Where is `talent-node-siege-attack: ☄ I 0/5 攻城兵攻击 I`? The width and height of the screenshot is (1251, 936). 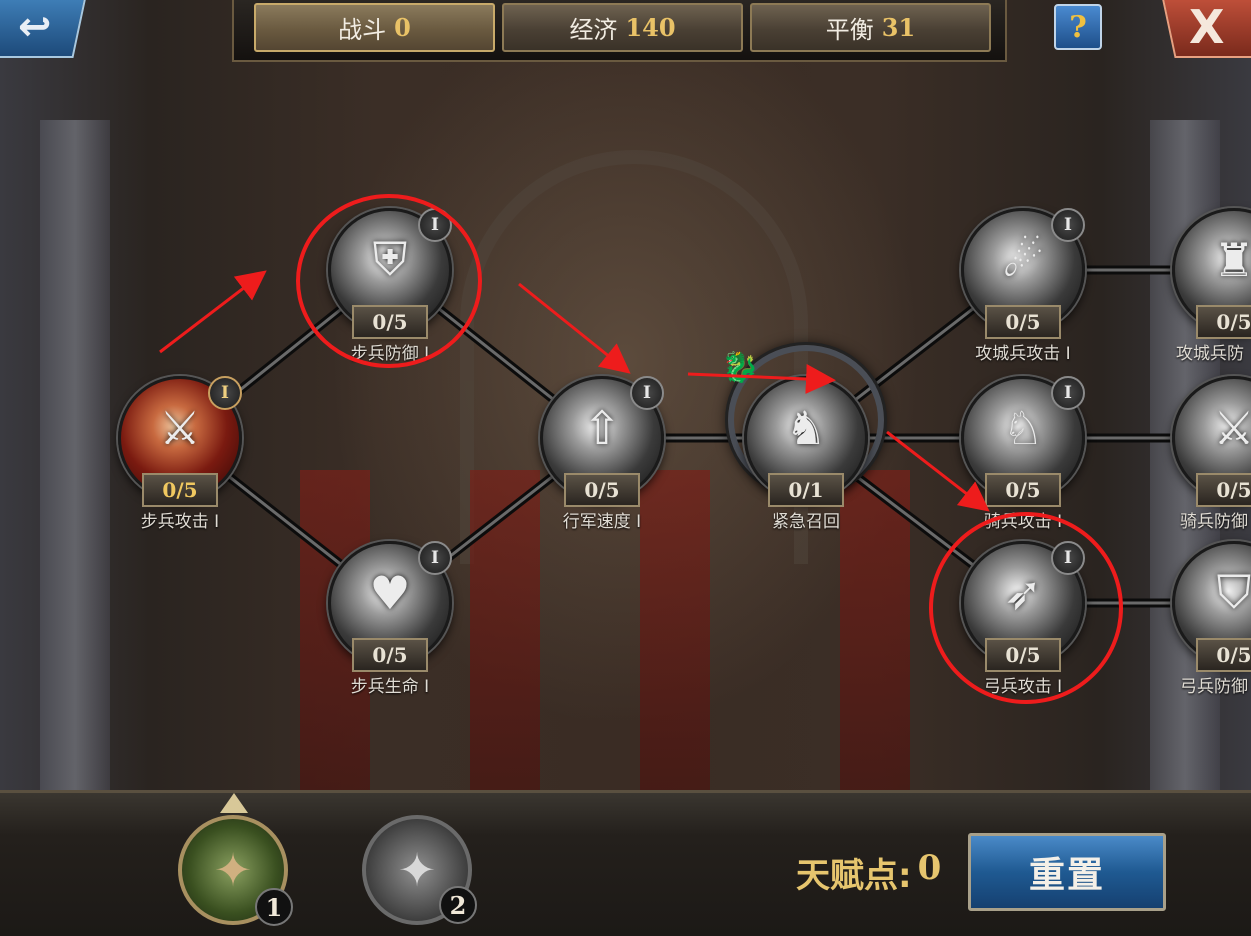 talent-node-siege-attack: ☄ I 0/5 攻城兵攻击 I is located at coordinates (1023, 286).